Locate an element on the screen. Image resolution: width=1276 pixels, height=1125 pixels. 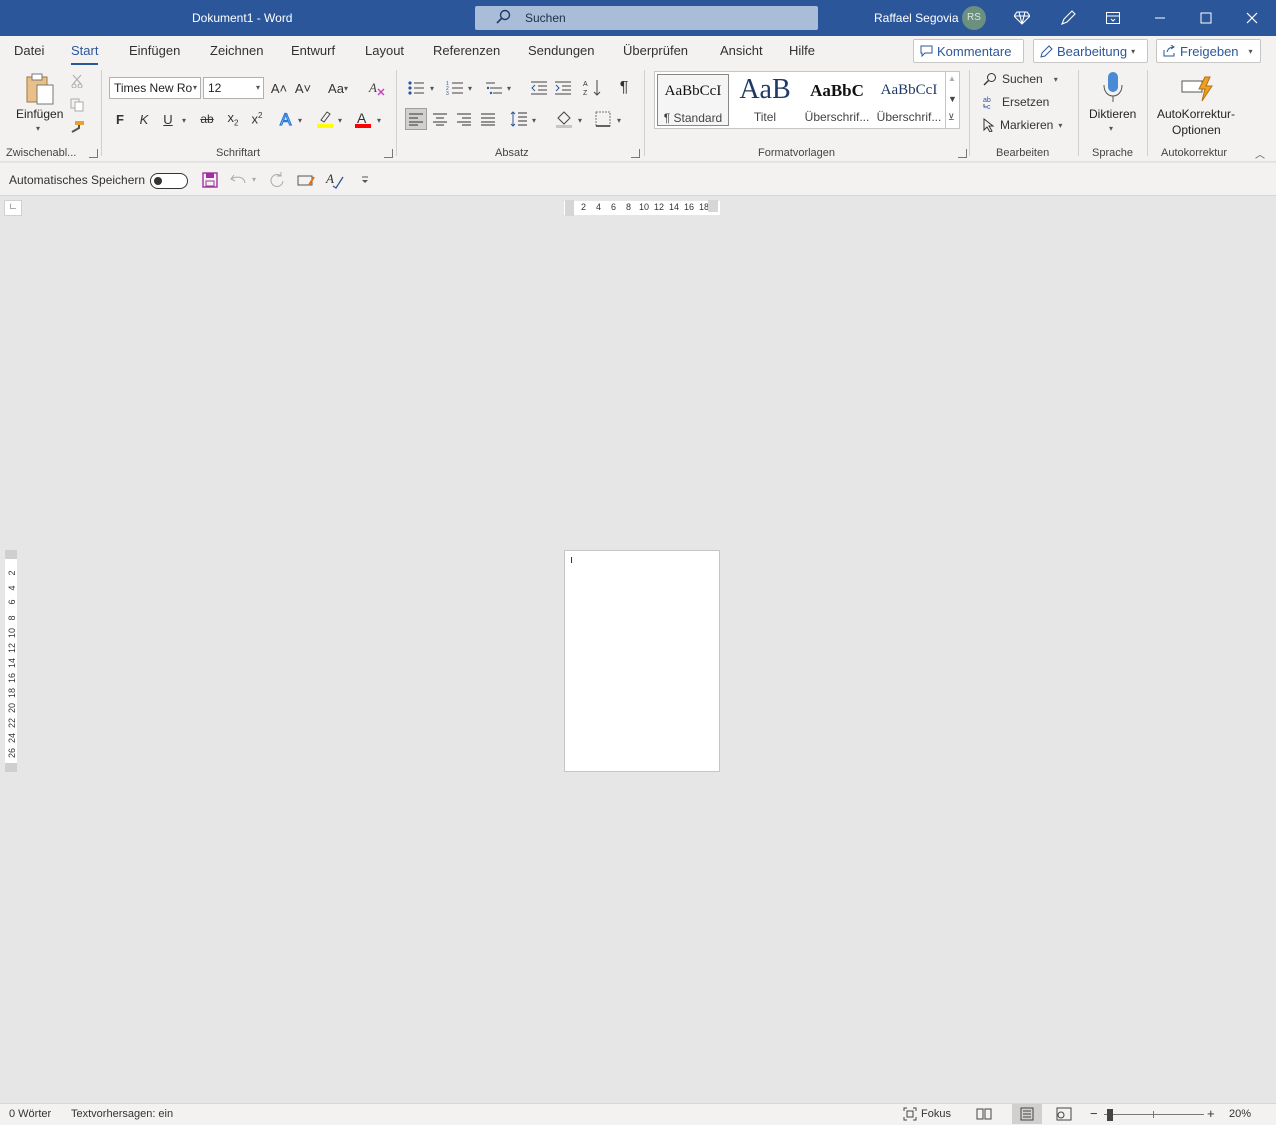
document-page is located at coordinates (642, 661).